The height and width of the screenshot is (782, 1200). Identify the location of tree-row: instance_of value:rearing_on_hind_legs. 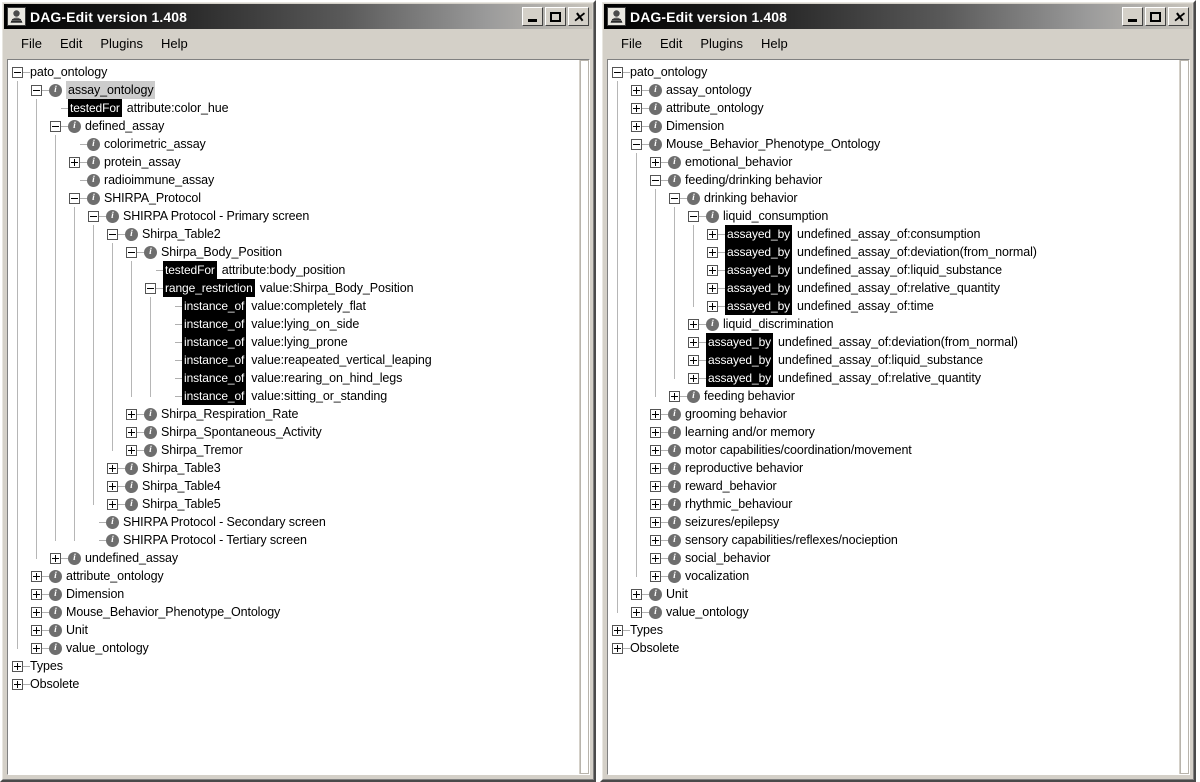
(293, 378).